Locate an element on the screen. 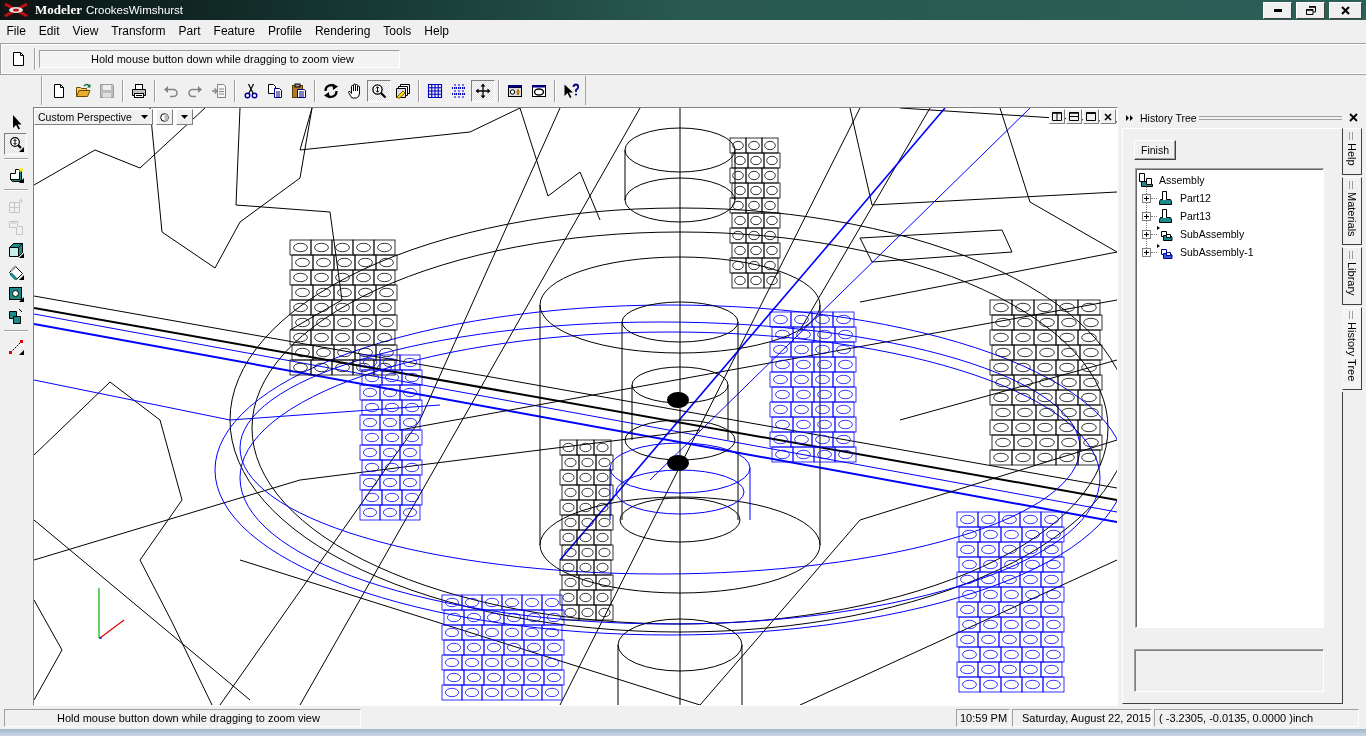 This screenshot has height=736, width=1366. close-panel-button is located at coordinates (1353, 117).